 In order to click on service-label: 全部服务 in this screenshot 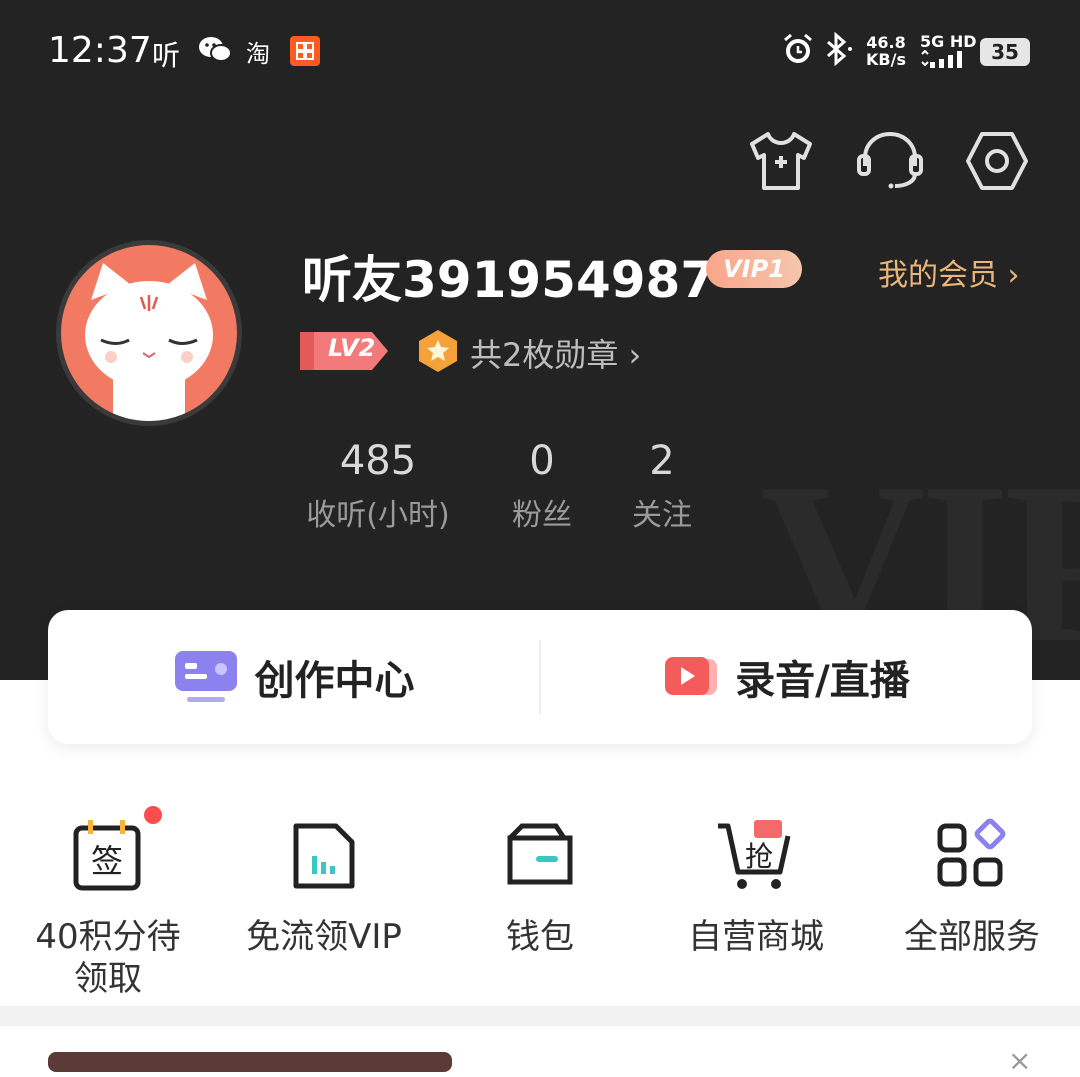, I will do `click(972, 937)`.